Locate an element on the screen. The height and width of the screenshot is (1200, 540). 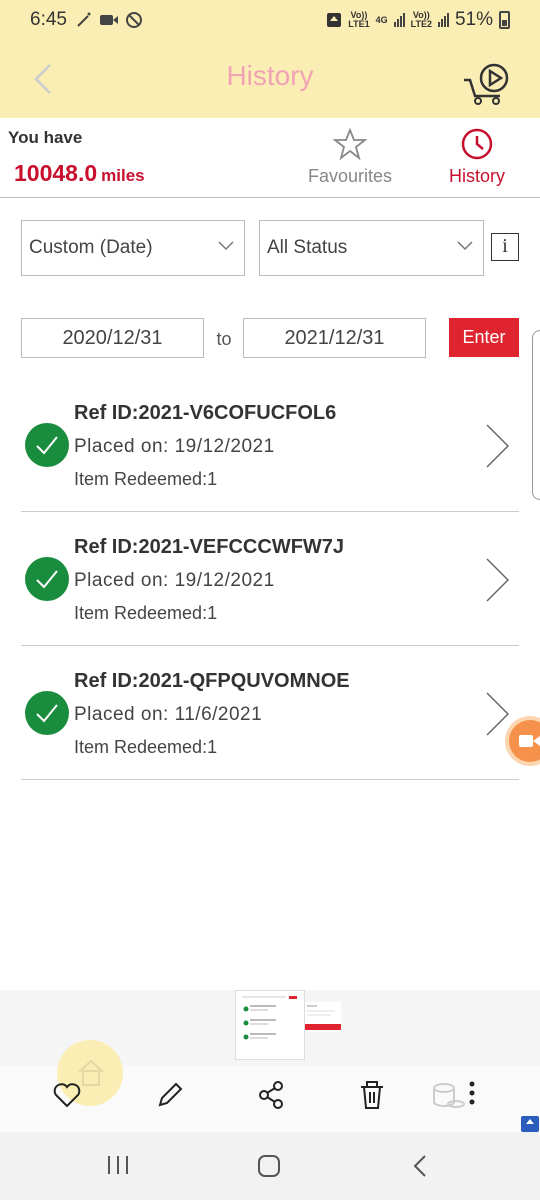
heart-icon is located at coordinates (67, 1095).